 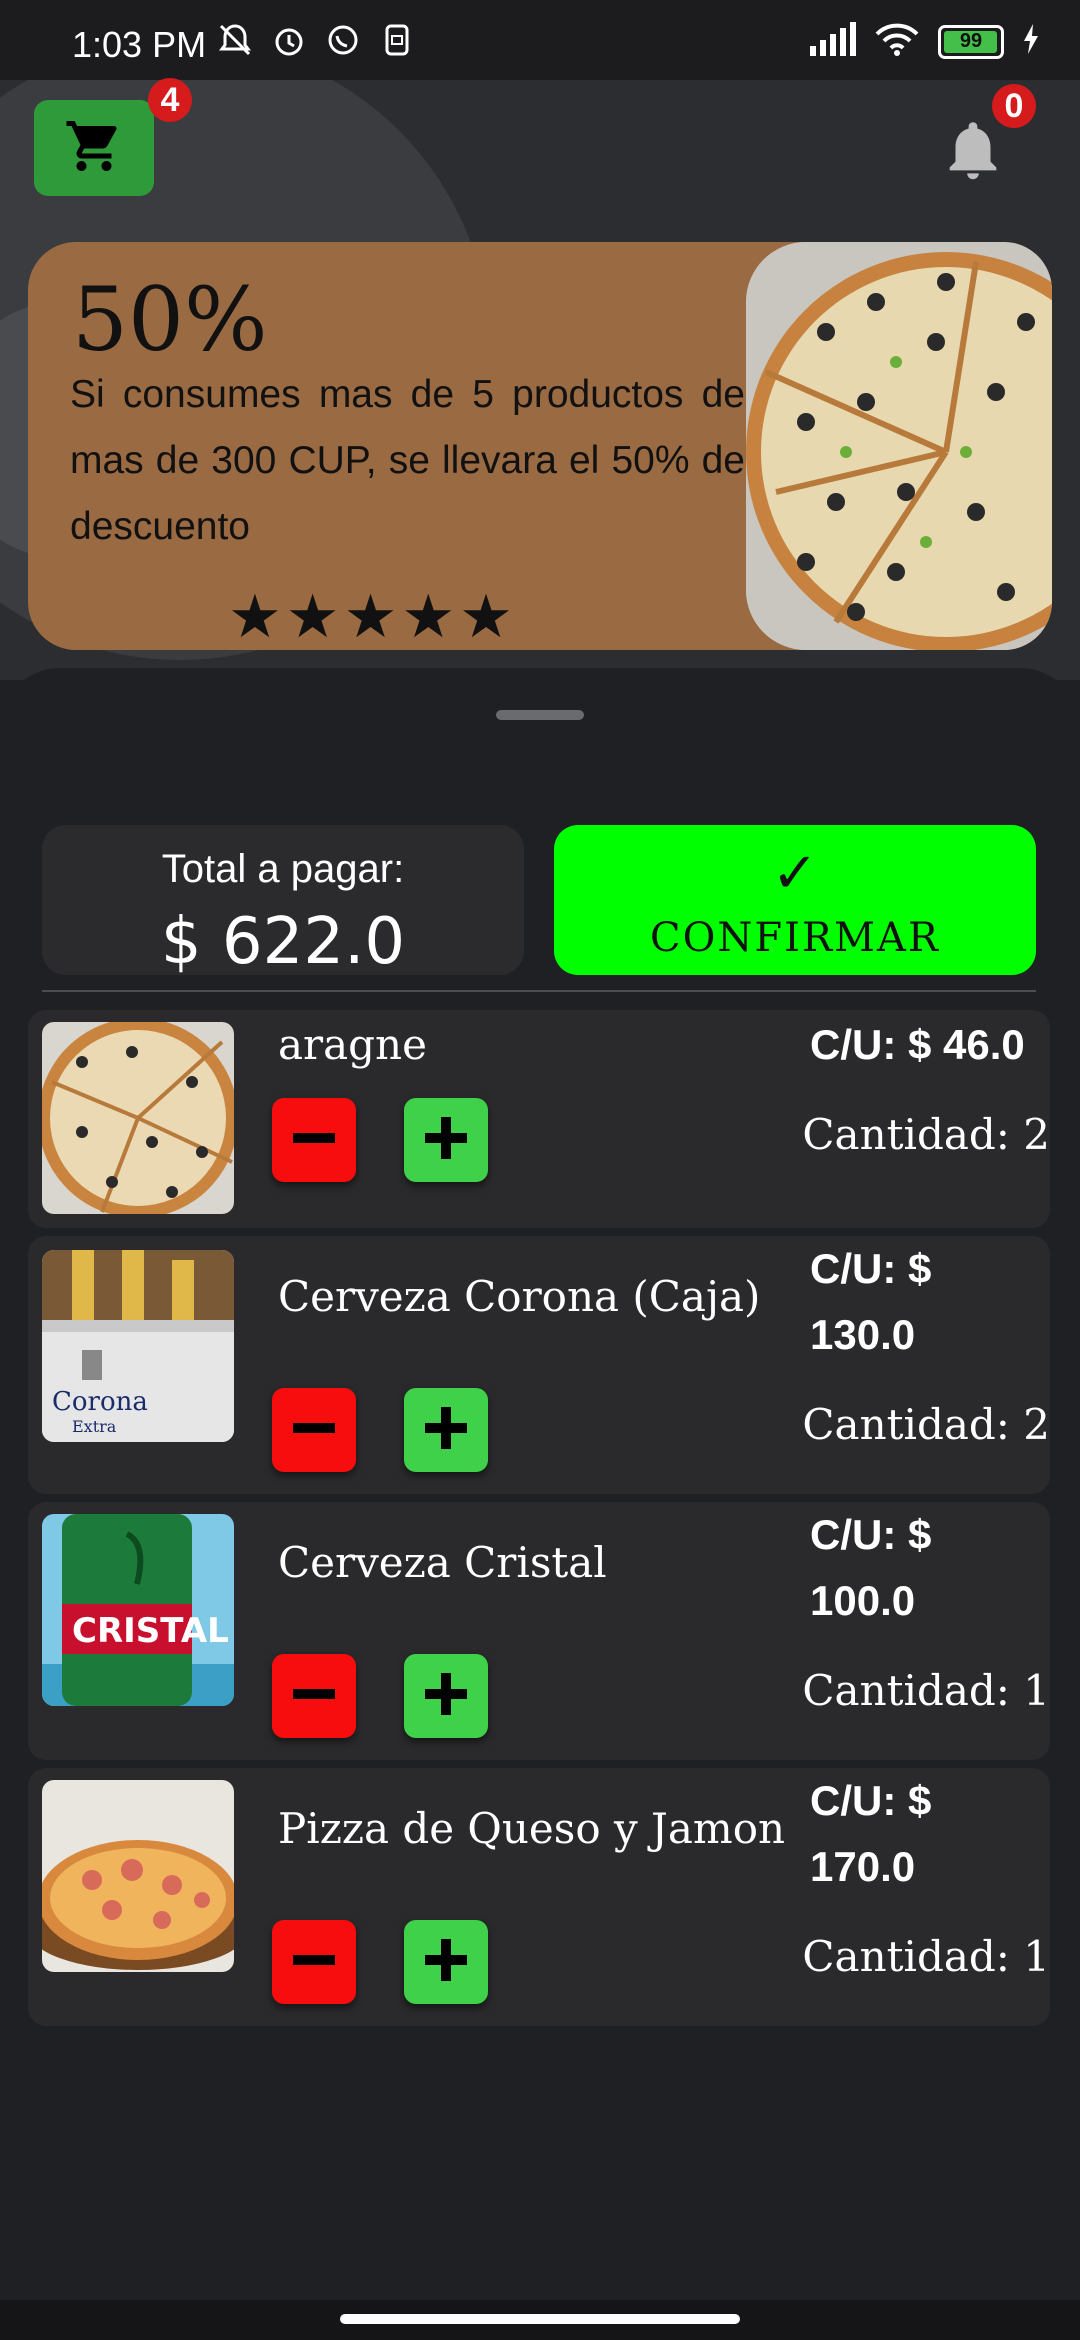 I want to click on product-unit-price: C/U: $ 170.0, so click(x=871, y=1833).